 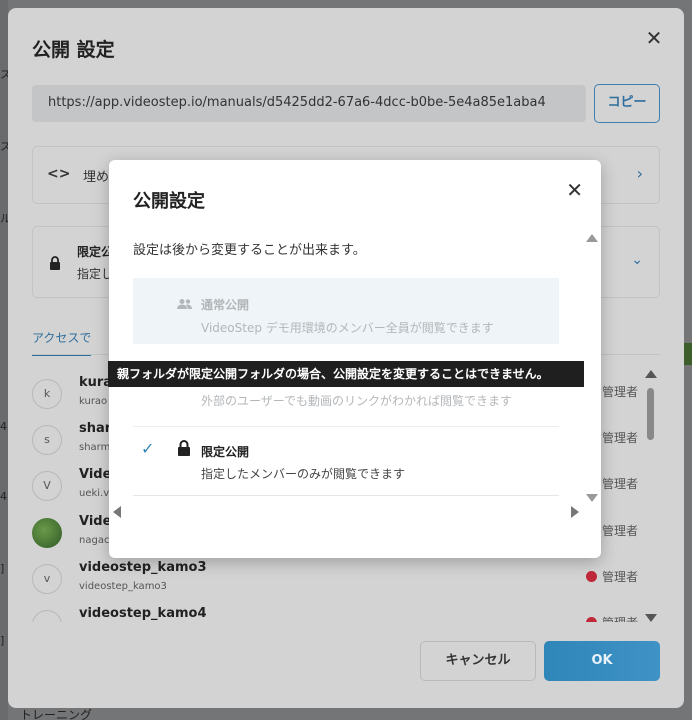 What do you see at coordinates (688, 354) in the screenshot?
I see `background-thumbnail` at bounding box center [688, 354].